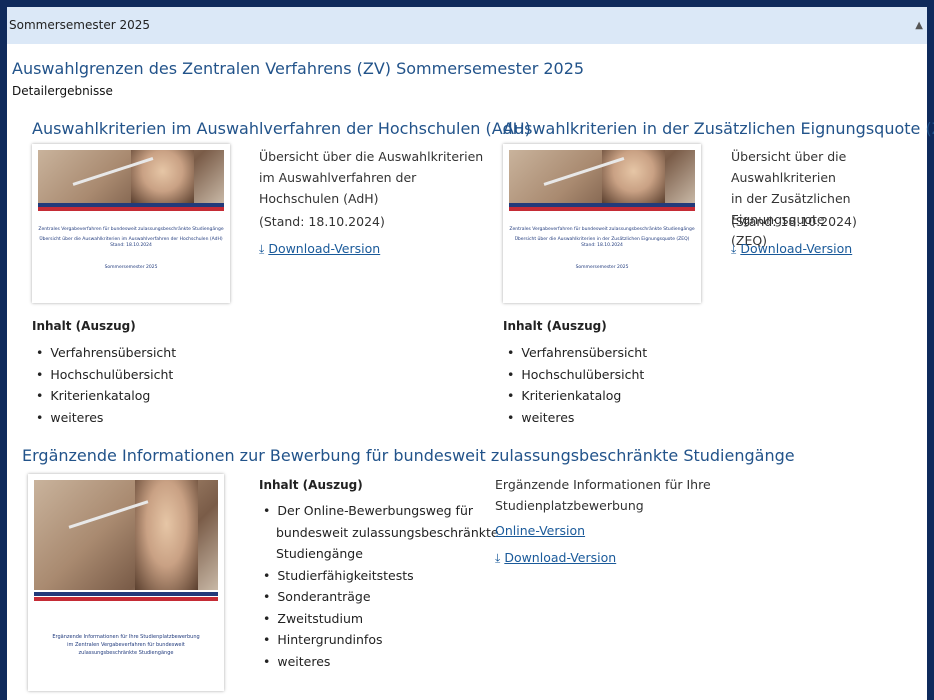 The height and width of the screenshot is (700, 934). What do you see at coordinates (319, 198) in the screenshot?
I see `adh-desc-line-3: Hochschulen (AdH)` at bounding box center [319, 198].